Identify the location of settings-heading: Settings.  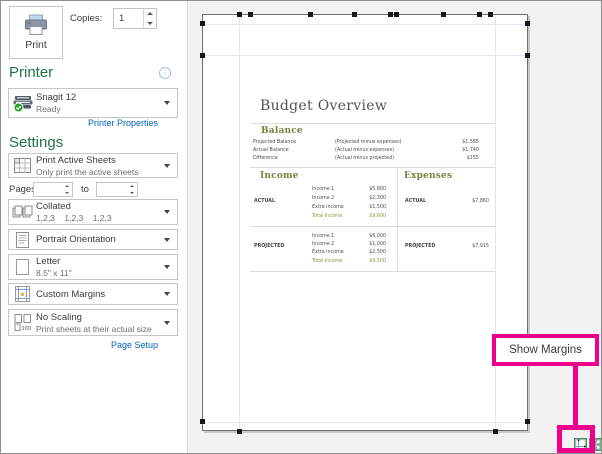
(36, 142).